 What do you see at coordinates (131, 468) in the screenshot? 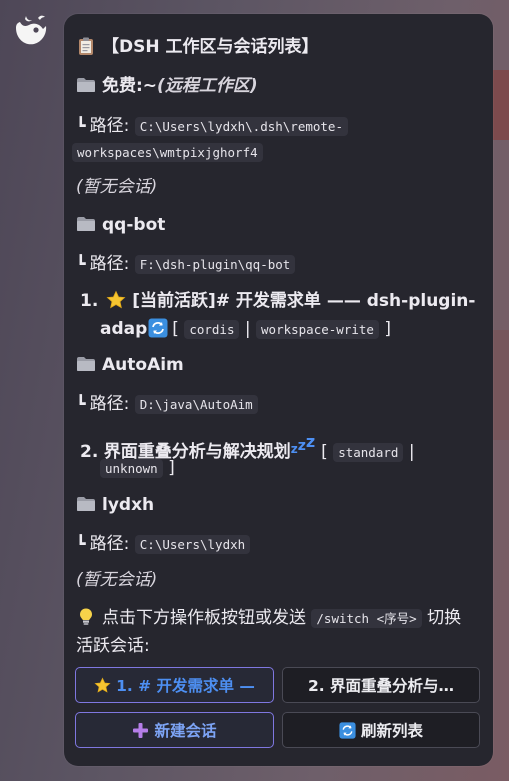
I see `session-tag: unknown` at bounding box center [131, 468].